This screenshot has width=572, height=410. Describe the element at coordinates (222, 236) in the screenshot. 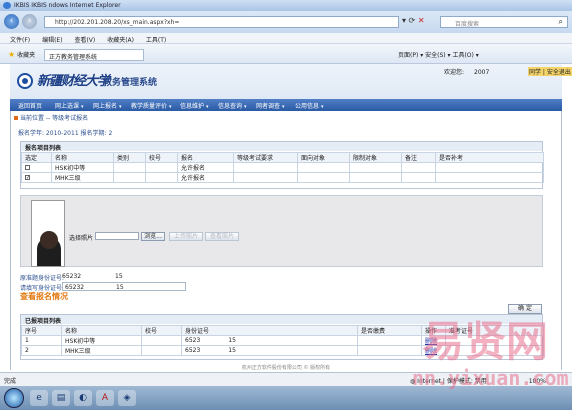

I see `view-photo-button: 查看照片` at that location.